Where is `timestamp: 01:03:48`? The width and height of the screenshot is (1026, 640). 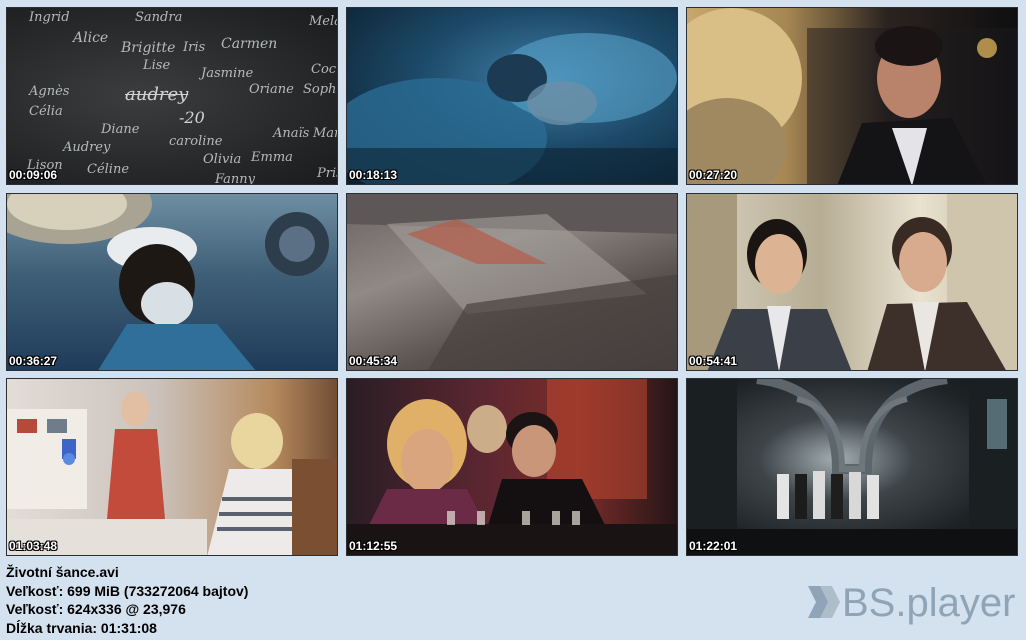
timestamp: 01:03:48 is located at coordinates (33, 546).